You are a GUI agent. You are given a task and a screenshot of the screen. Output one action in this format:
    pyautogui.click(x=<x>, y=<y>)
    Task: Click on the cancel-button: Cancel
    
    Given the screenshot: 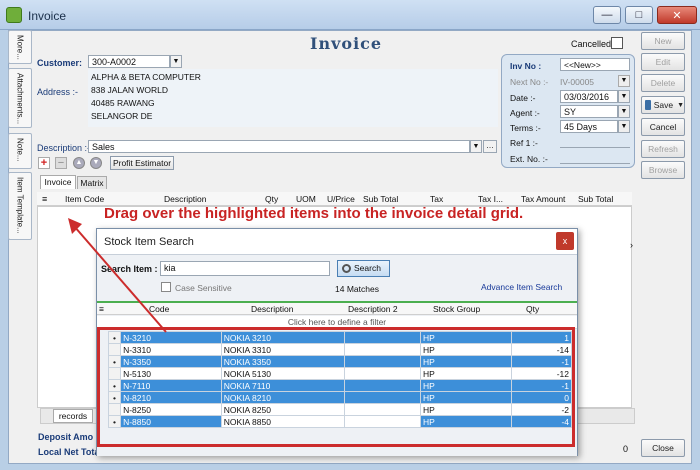 What is the action you would take?
    pyautogui.click(x=663, y=127)
    